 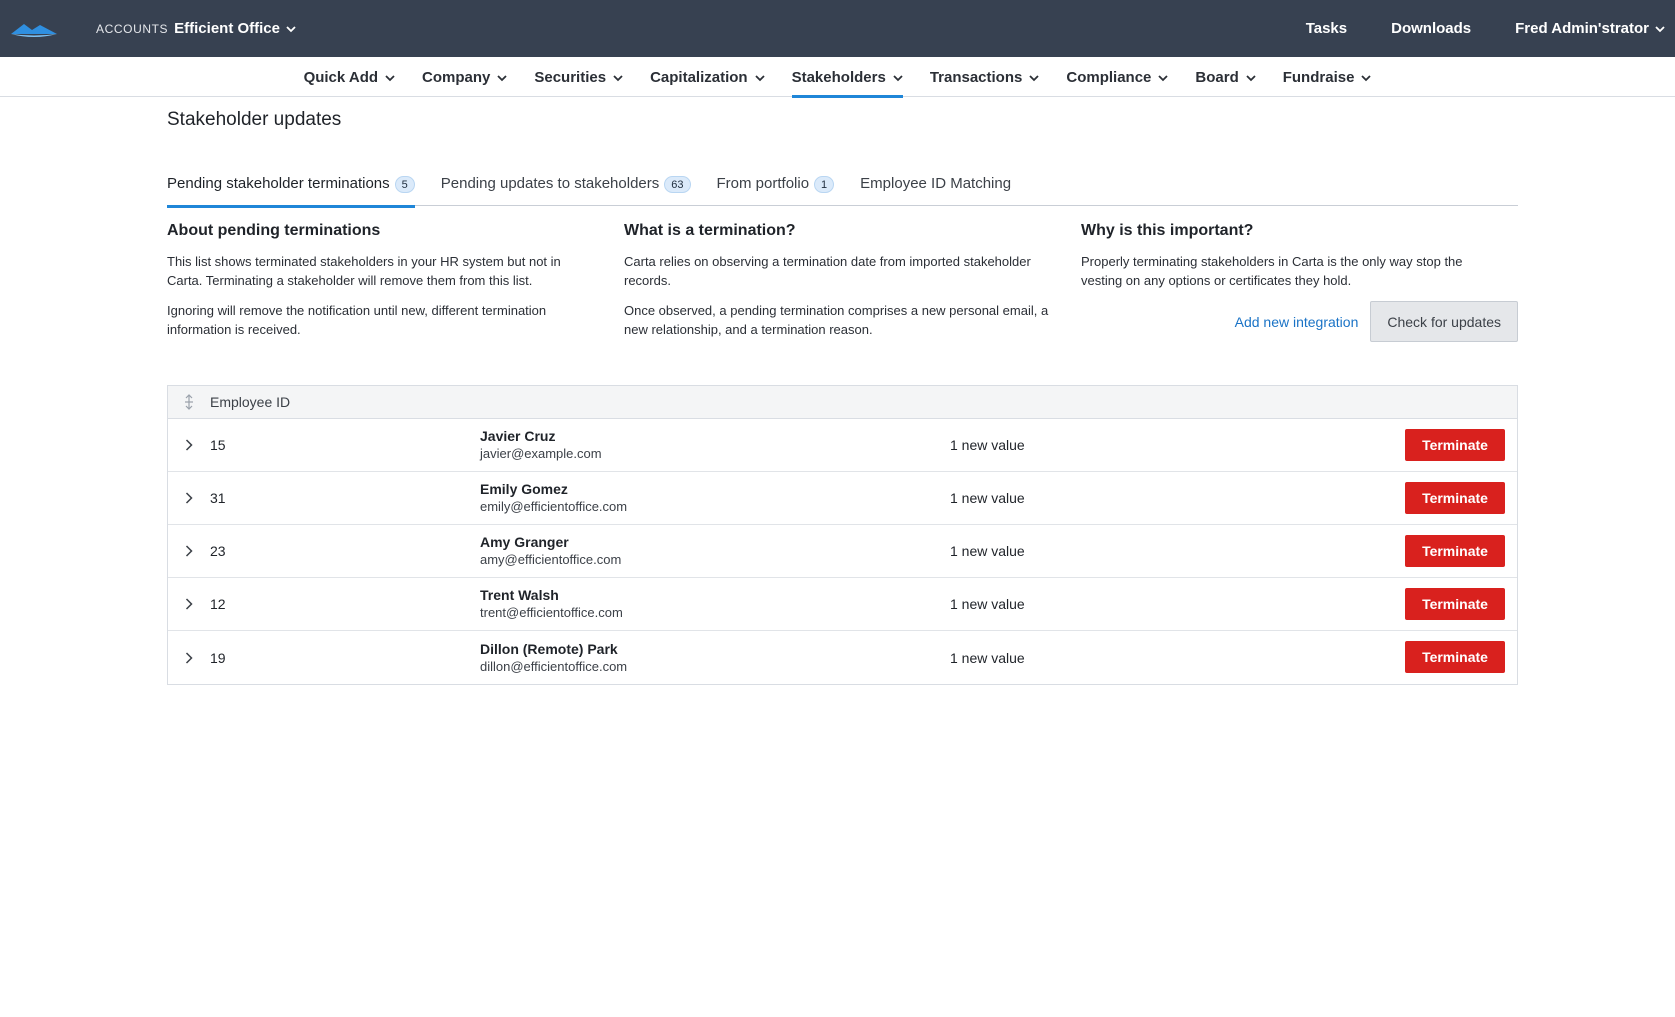 I want to click on nav-item-label: Stakeholders, so click(x=838, y=77).